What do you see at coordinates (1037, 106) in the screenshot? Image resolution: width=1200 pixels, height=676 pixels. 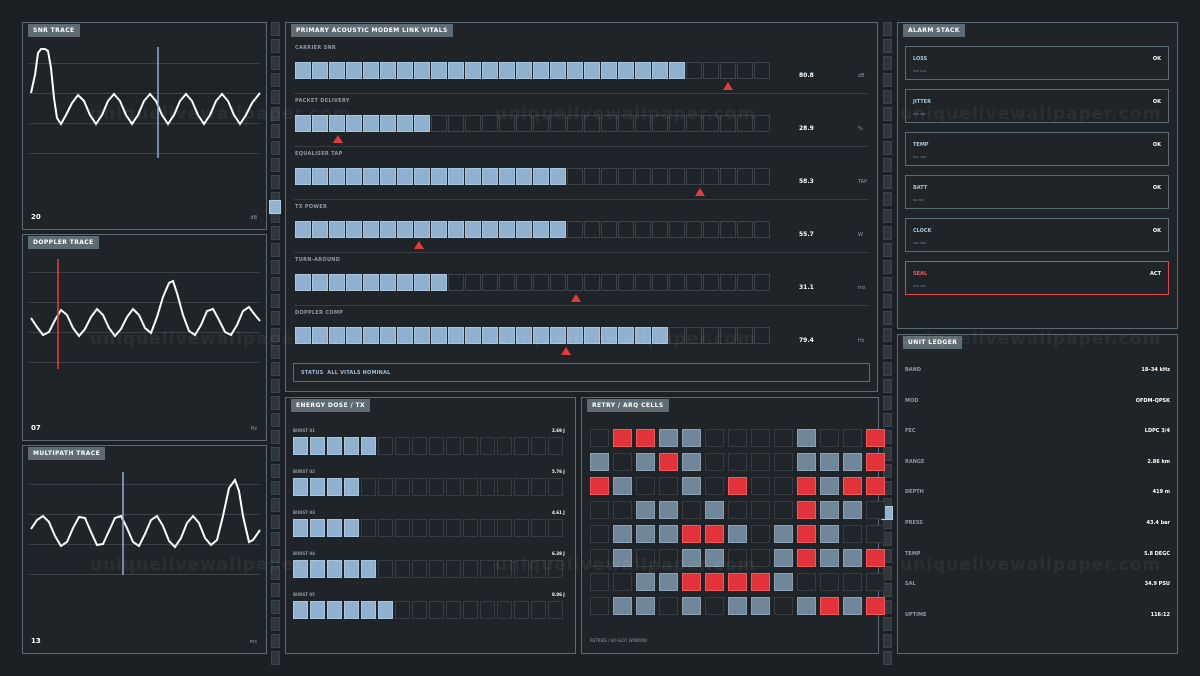 I see `alarm-item: JITTER OK NUL 480` at bounding box center [1037, 106].